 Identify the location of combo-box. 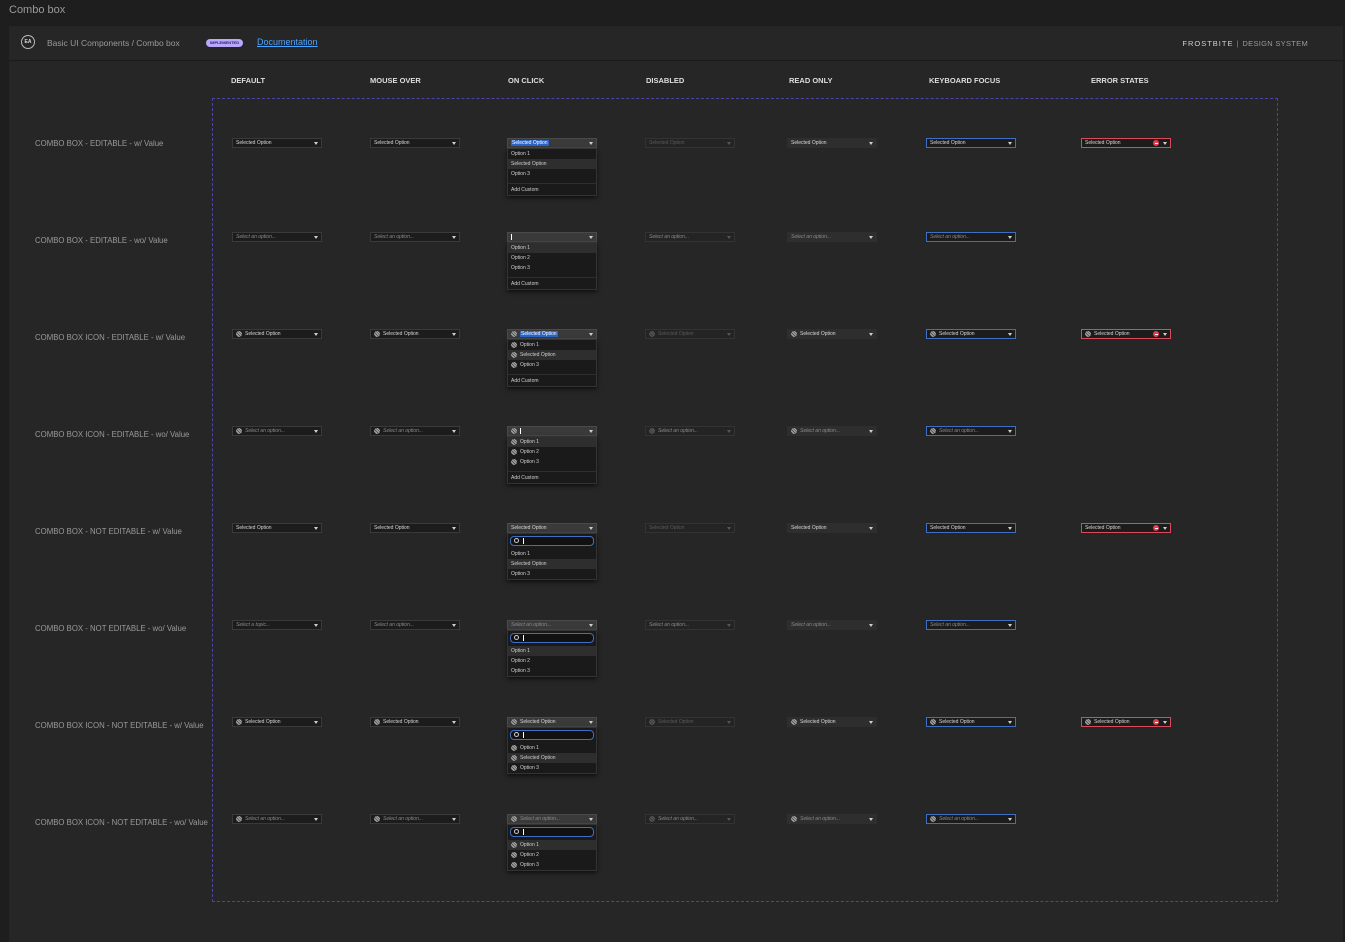
(552, 237).